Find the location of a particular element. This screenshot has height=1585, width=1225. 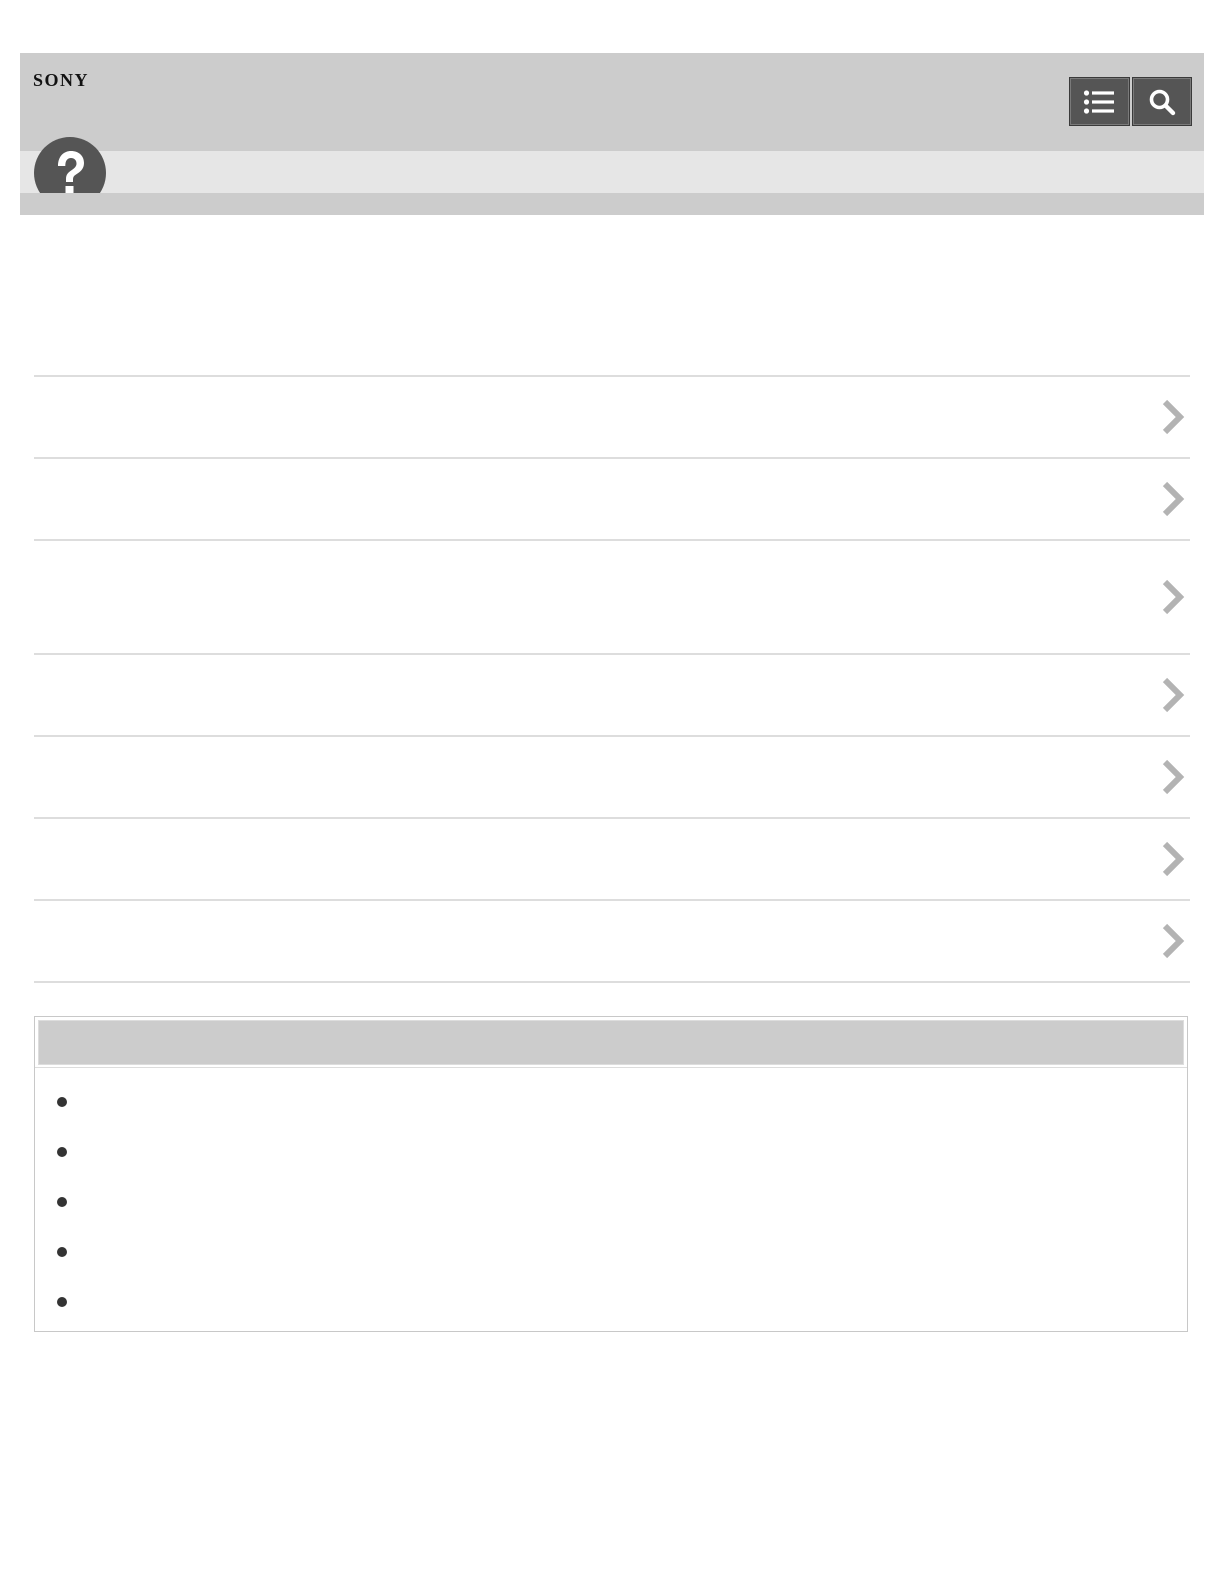

header-button-group is located at coordinates (1130, 101).